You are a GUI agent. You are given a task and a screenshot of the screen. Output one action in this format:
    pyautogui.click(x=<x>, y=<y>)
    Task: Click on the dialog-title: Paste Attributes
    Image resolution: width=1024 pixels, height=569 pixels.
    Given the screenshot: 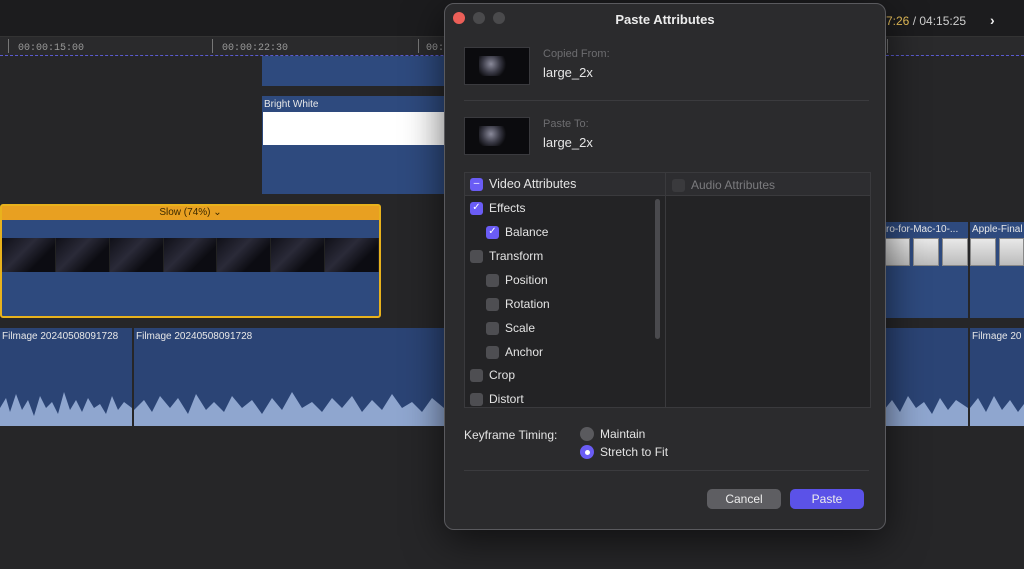 What is the action you would take?
    pyautogui.click(x=665, y=19)
    